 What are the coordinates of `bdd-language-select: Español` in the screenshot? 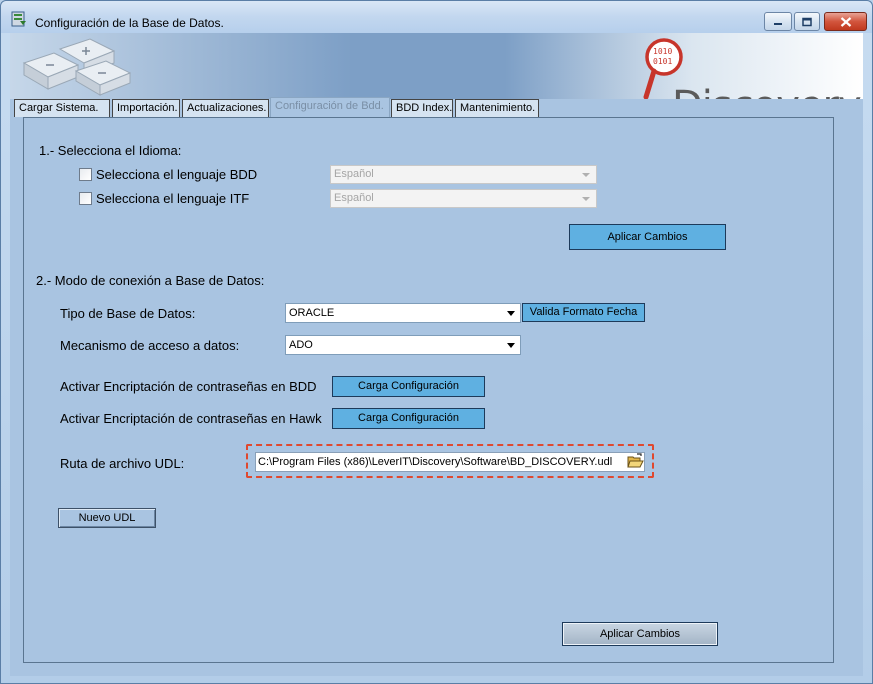 It's located at (463, 174).